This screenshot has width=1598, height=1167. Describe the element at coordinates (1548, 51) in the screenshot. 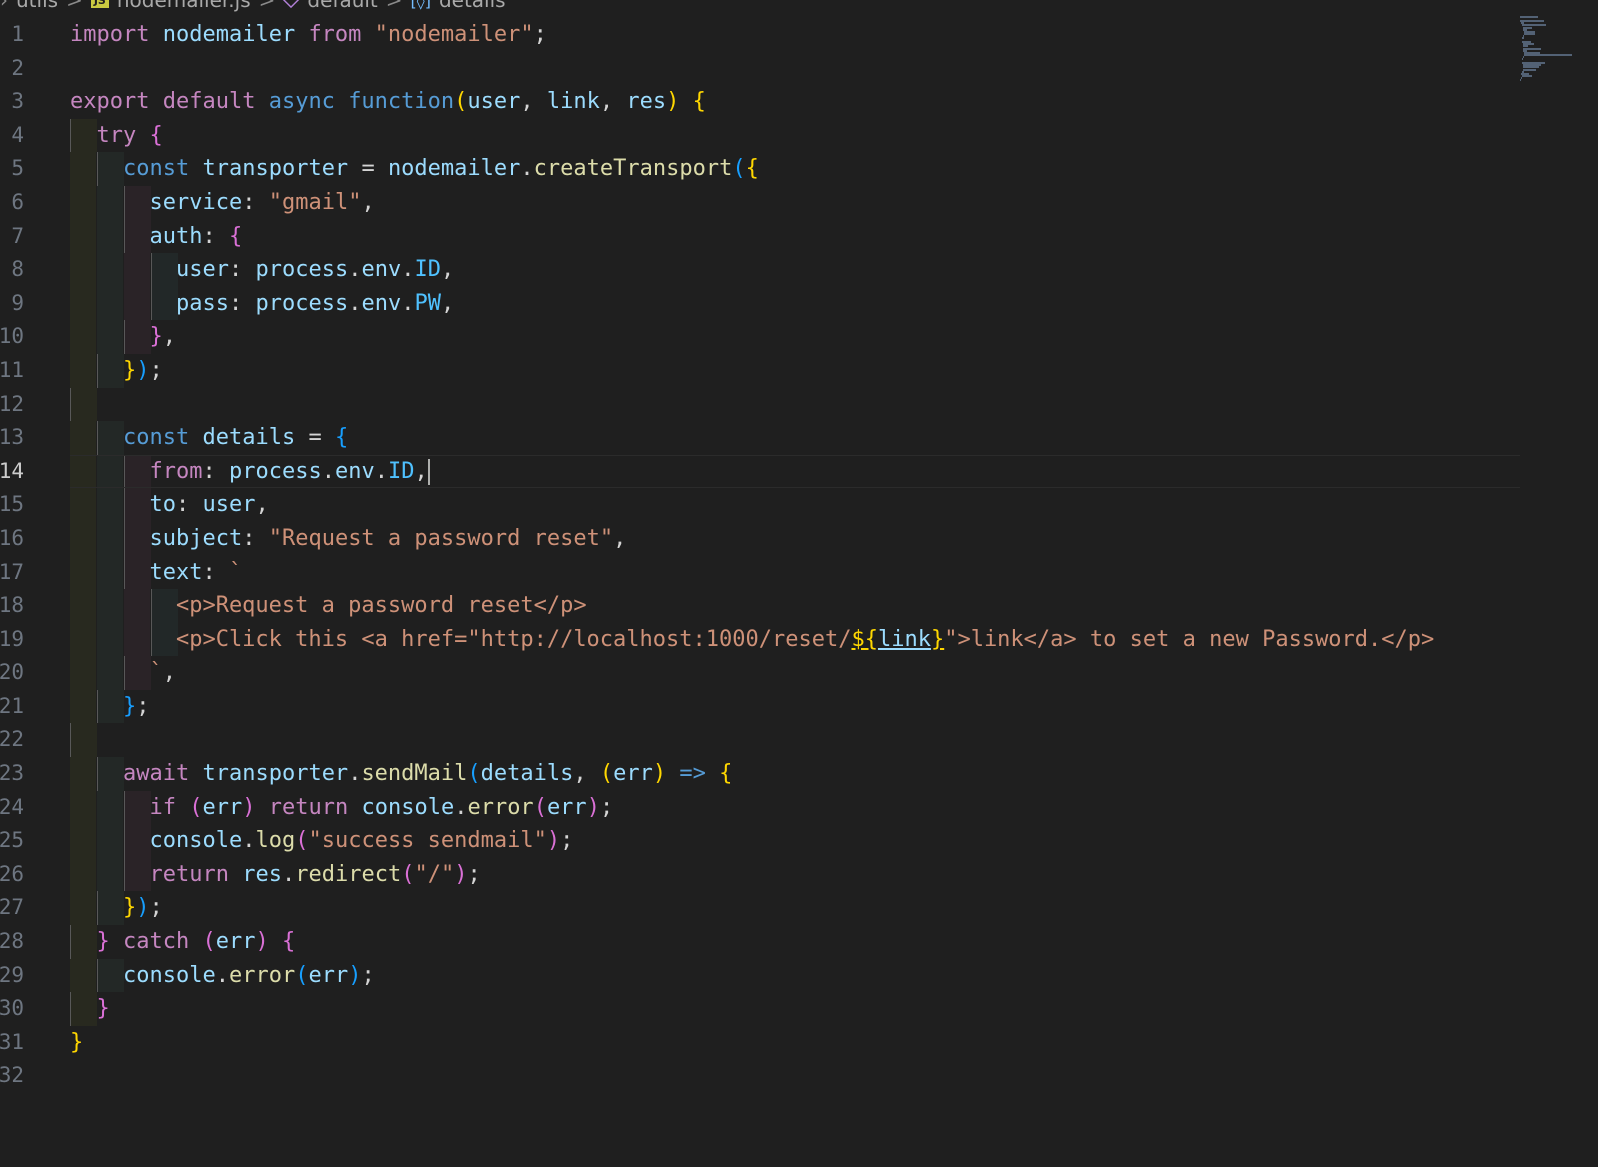

I see `minimap` at that location.